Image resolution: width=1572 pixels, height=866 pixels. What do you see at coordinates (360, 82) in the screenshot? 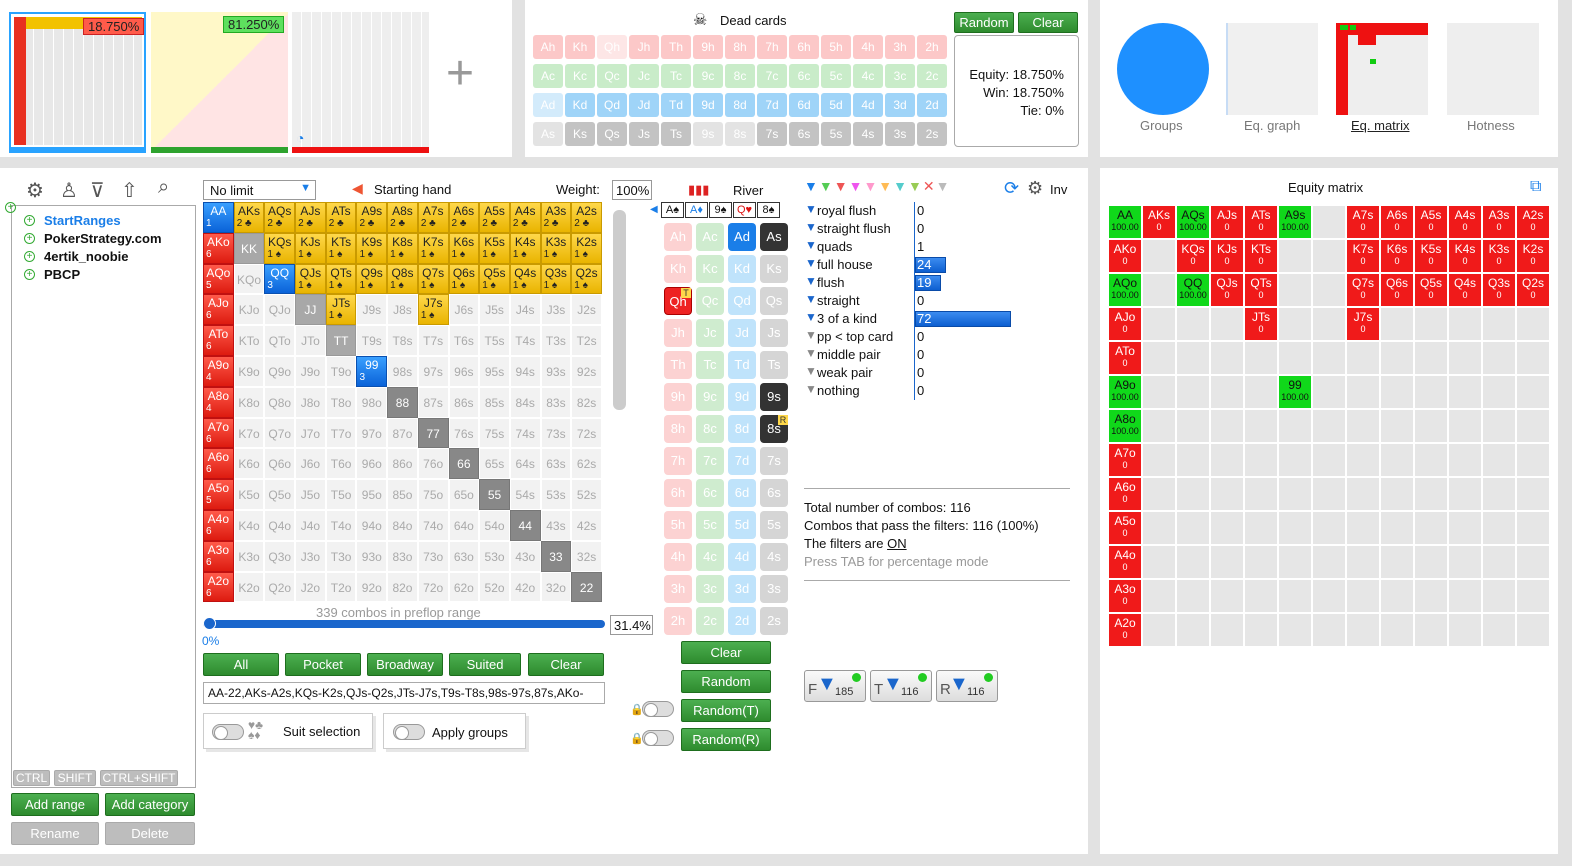
I see `range-tab-3: ◔` at bounding box center [360, 82].